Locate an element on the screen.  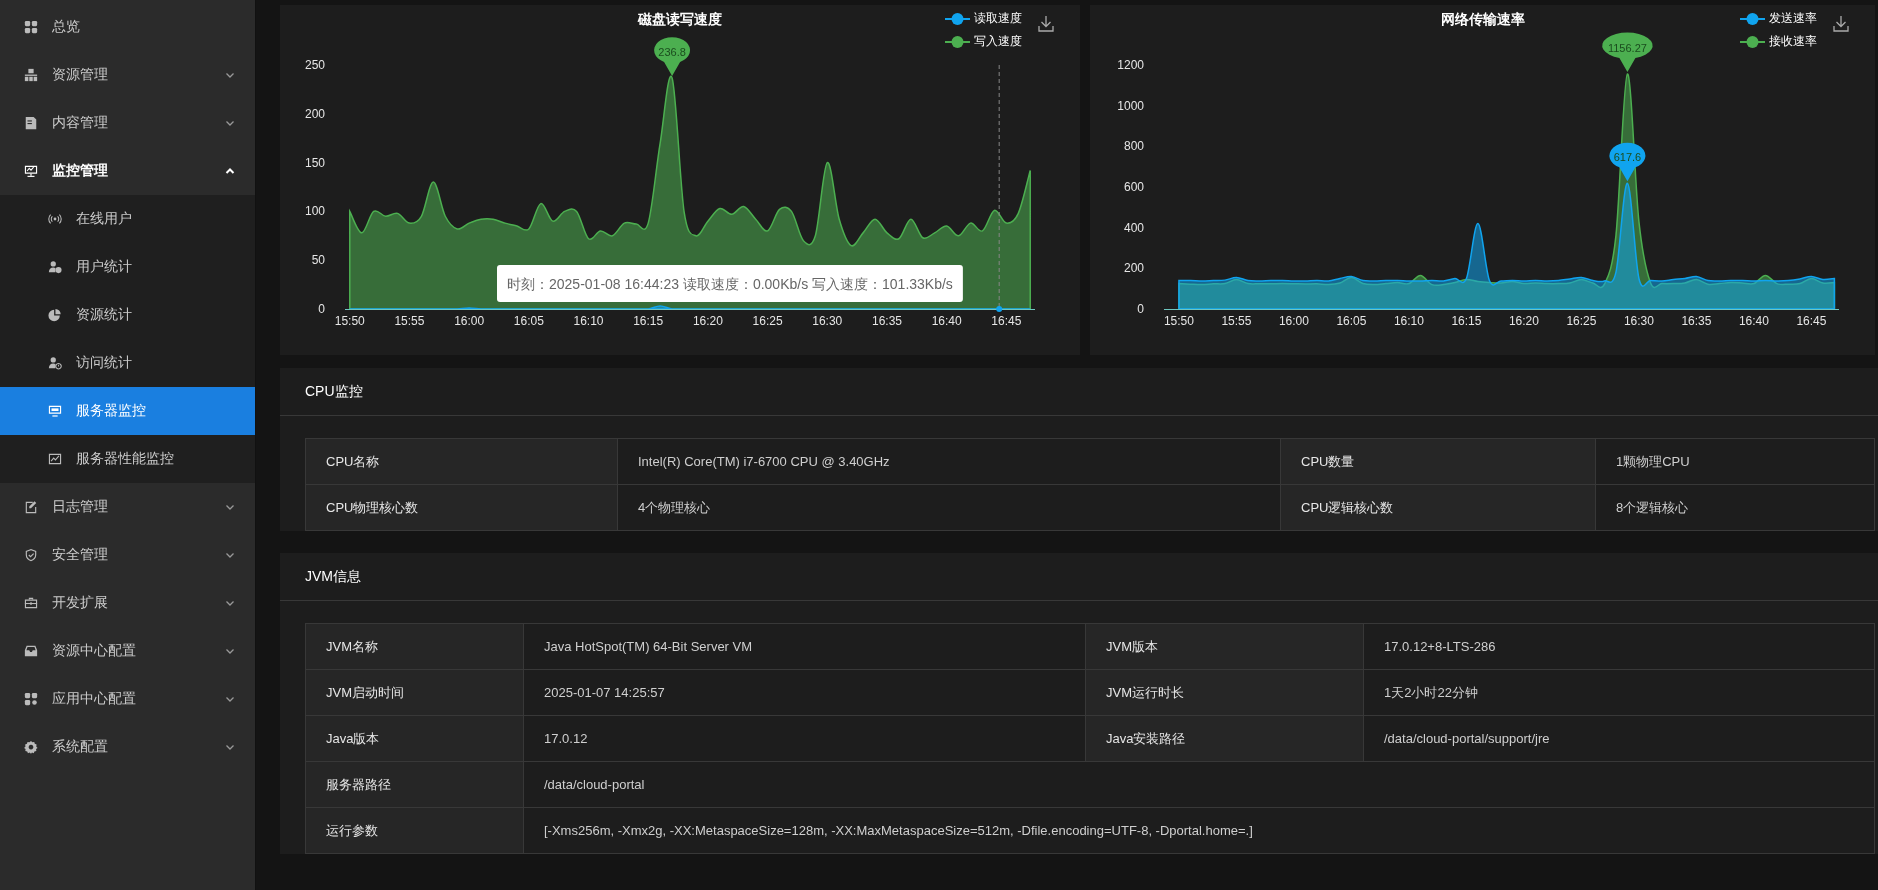
broadcast-icon is located at coordinates (55, 219).